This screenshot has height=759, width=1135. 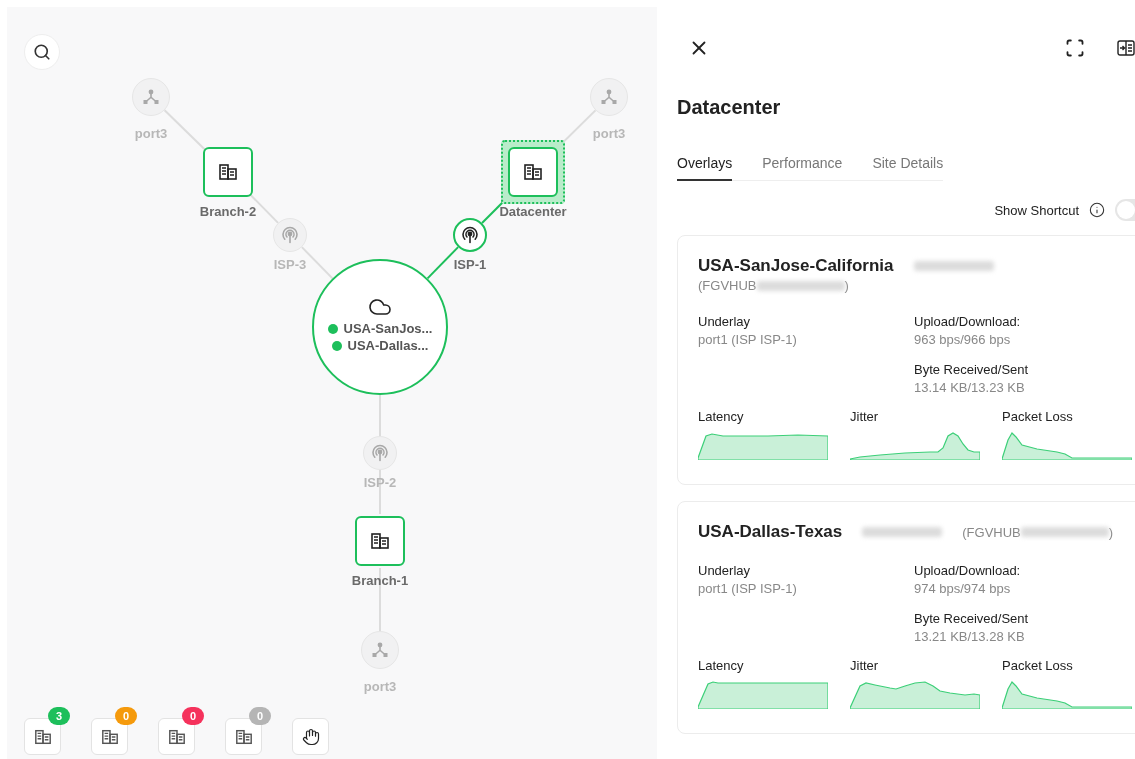 I want to click on side-panel-button, so click(x=1126, y=48).